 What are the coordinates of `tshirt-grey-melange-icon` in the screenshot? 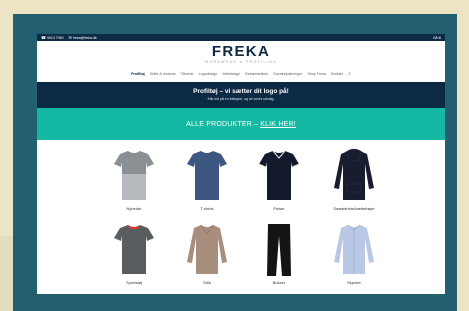 It's located at (134, 176).